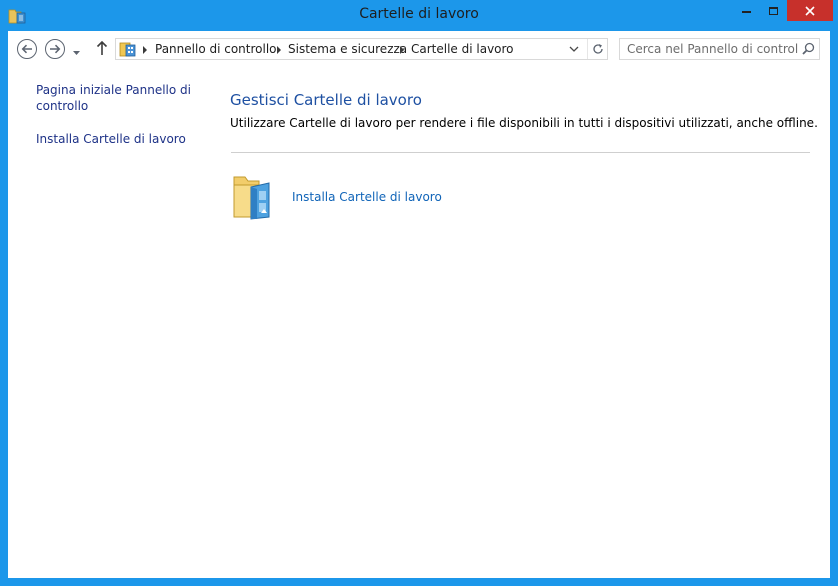 Image resolution: width=838 pixels, height=586 pixels. I want to click on search-box, so click(719, 49).